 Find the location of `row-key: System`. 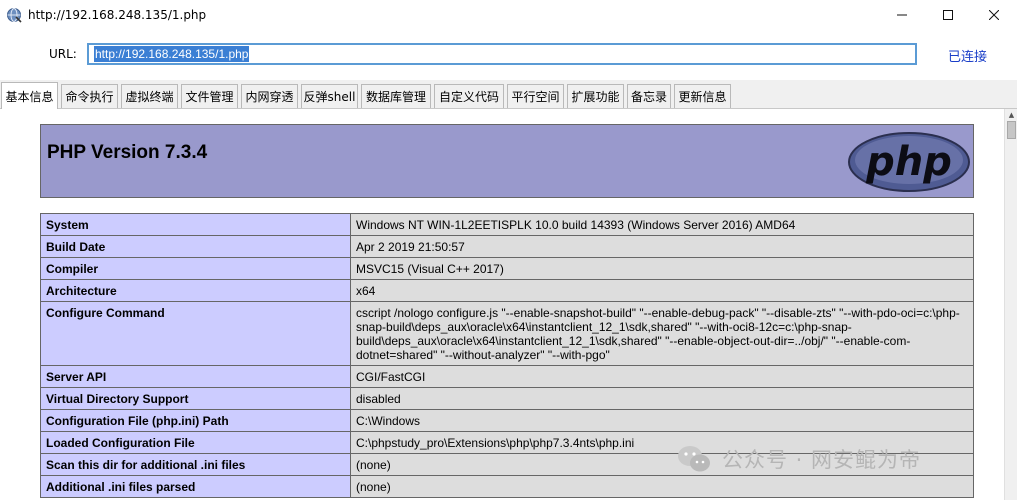

row-key: System is located at coordinates (195, 224).